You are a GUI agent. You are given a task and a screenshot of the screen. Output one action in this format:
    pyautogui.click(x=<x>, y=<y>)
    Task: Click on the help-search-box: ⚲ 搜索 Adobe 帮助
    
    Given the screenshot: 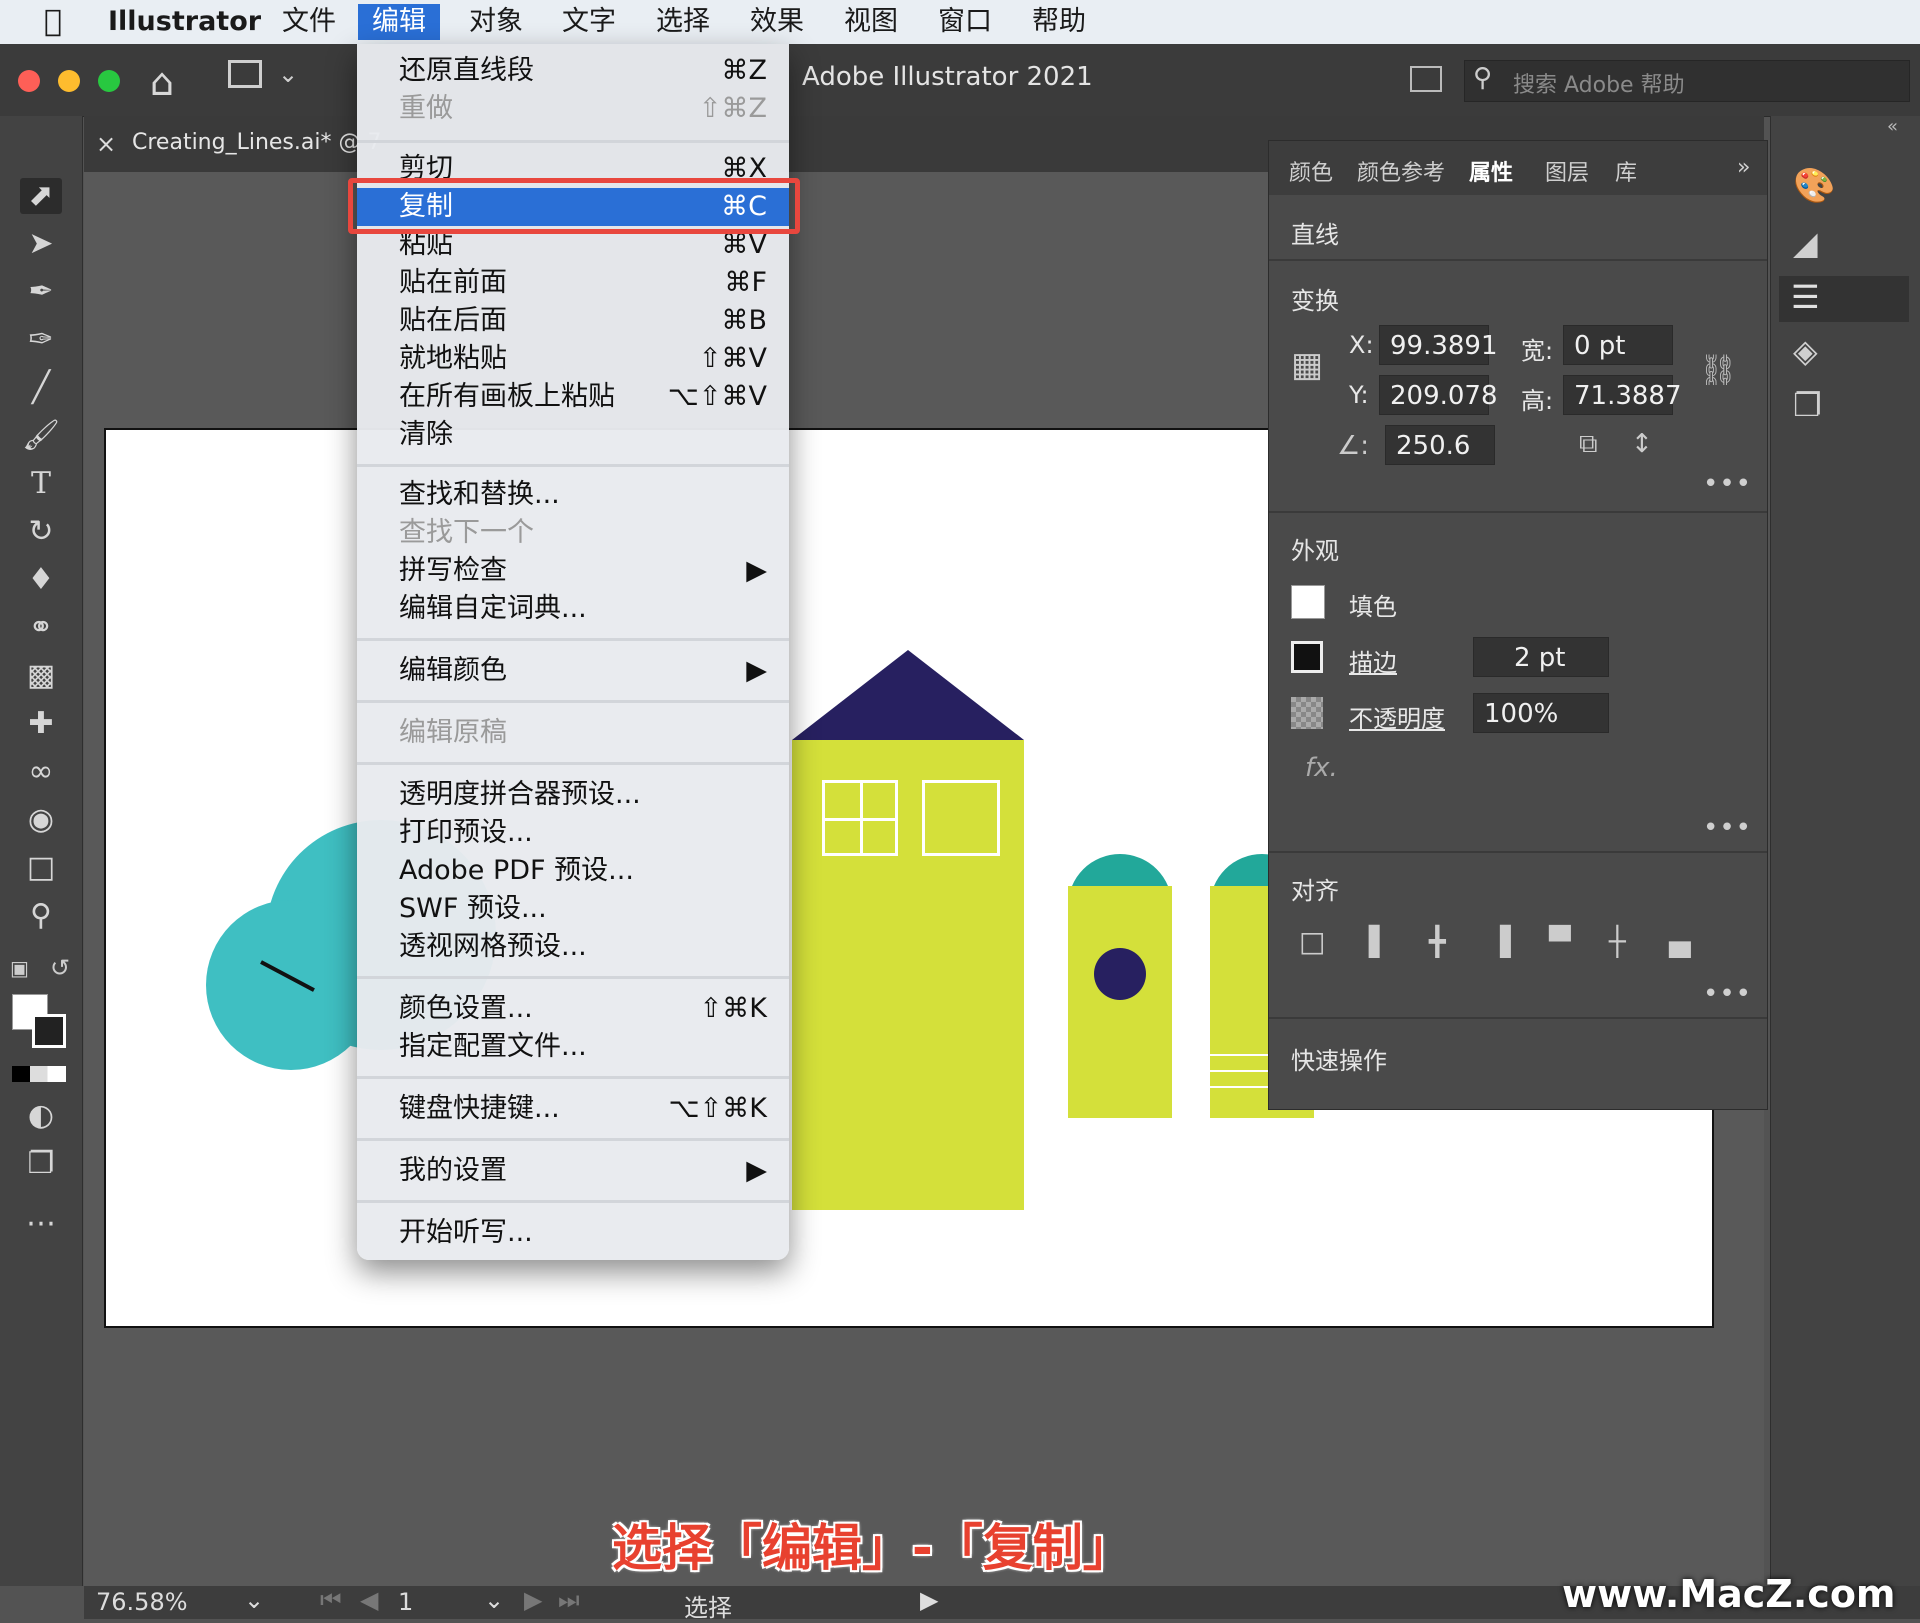 What is the action you would take?
    pyautogui.click(x=1687, y=81)
    